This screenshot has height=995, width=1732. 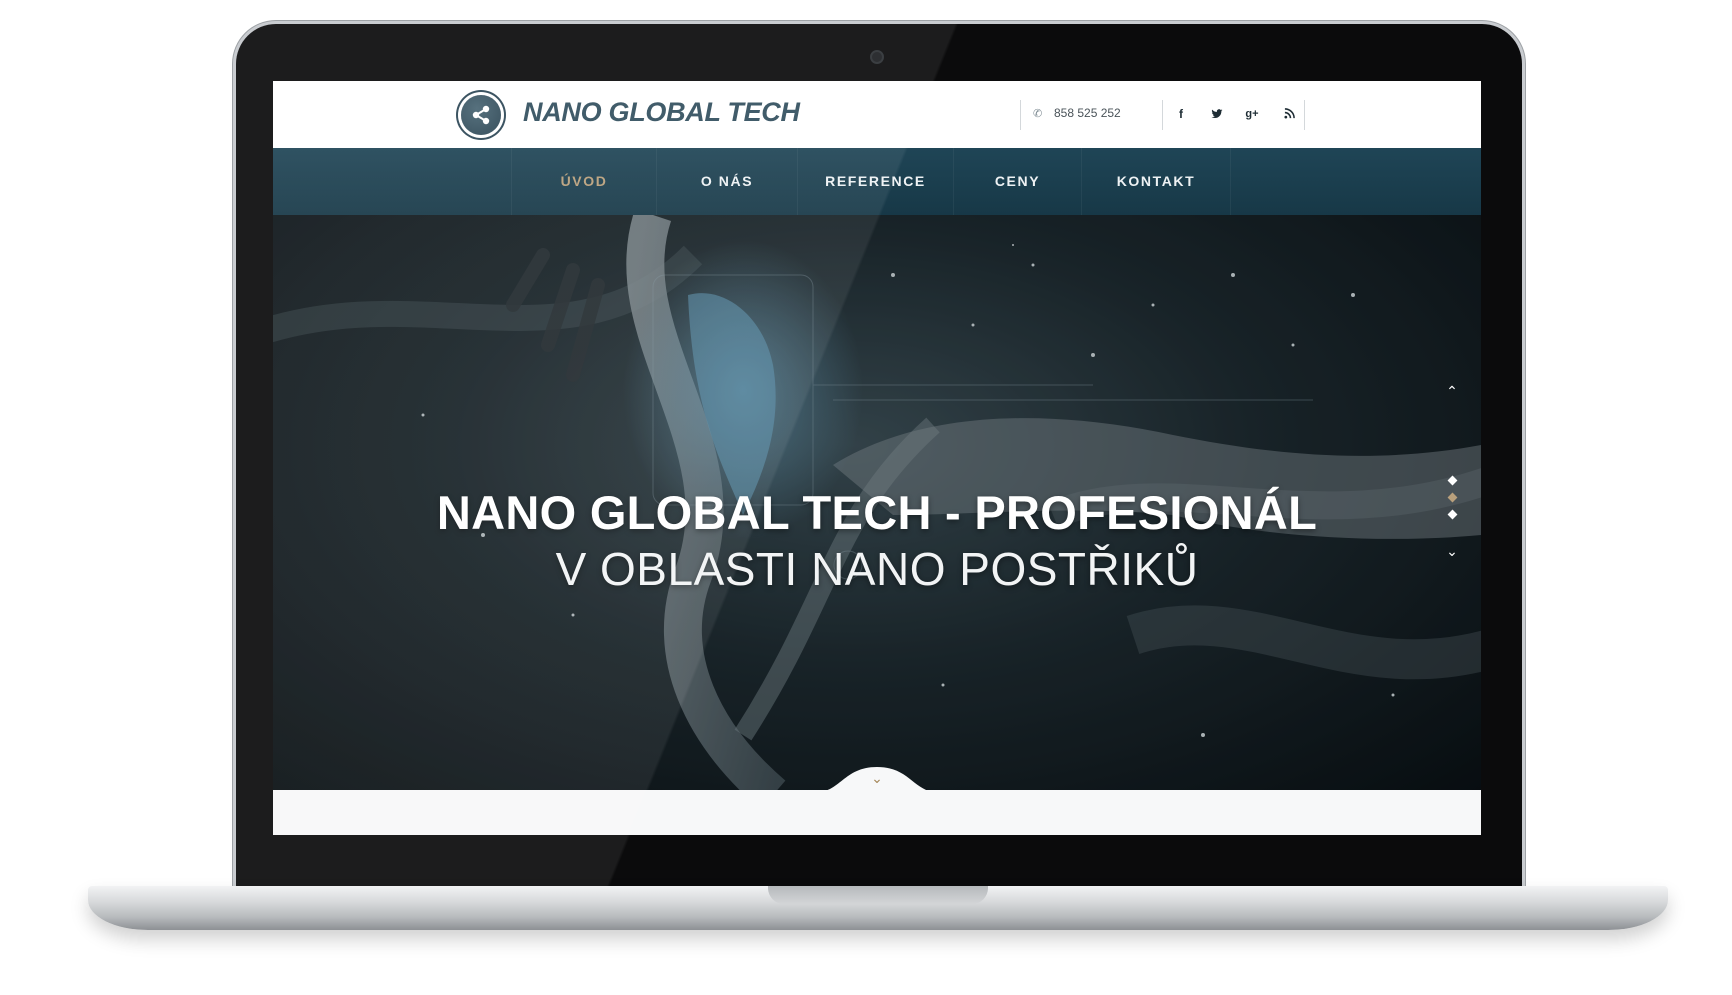 What do you see at coordinates (583, 181) in the screenshot?
I see `nav-item-uvod: ÚVOD` at bounding box center [583, 181].